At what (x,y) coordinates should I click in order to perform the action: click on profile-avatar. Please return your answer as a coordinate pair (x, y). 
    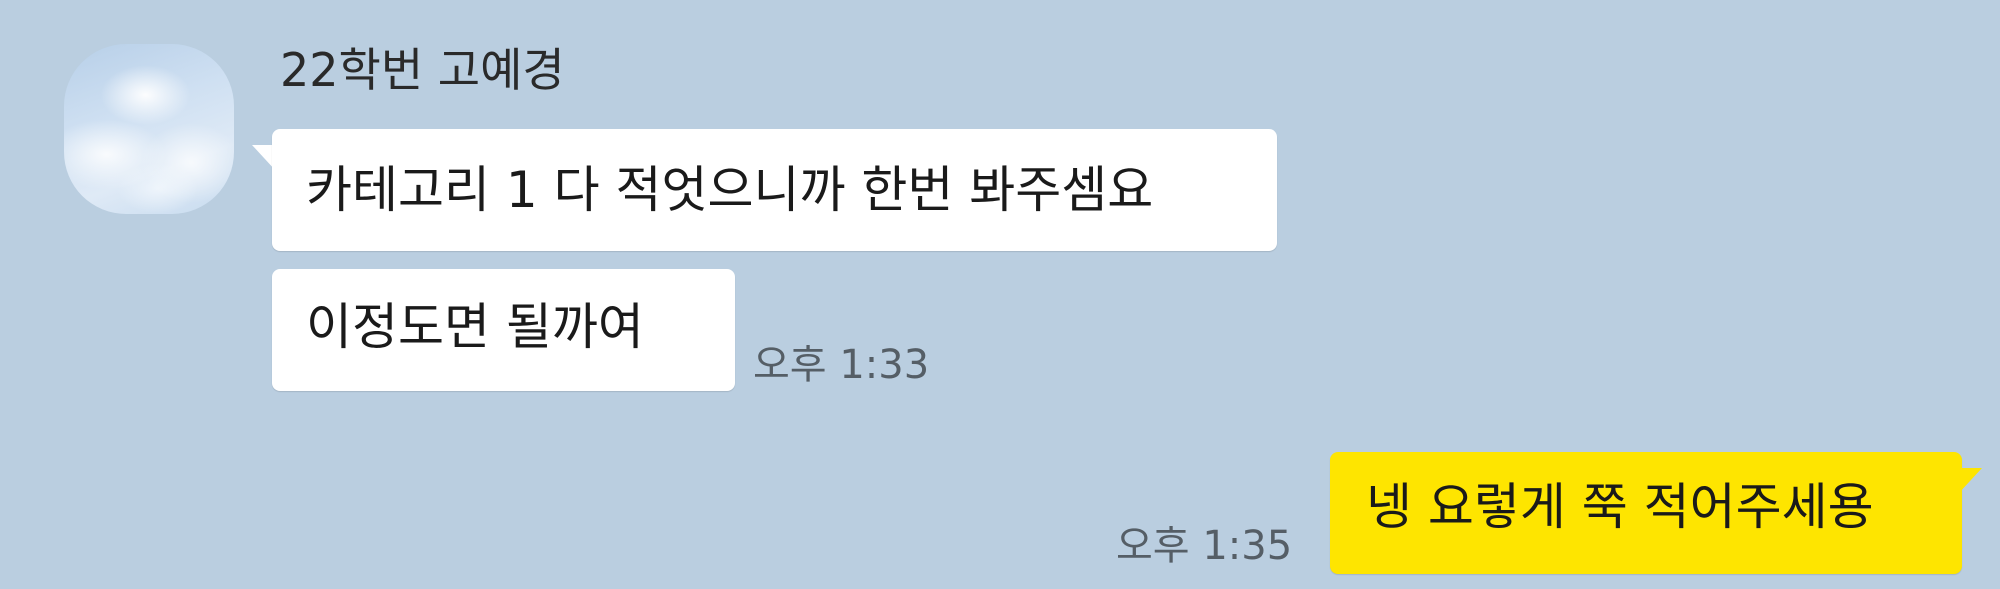
    Looking at the image, I should click on (149, 129).